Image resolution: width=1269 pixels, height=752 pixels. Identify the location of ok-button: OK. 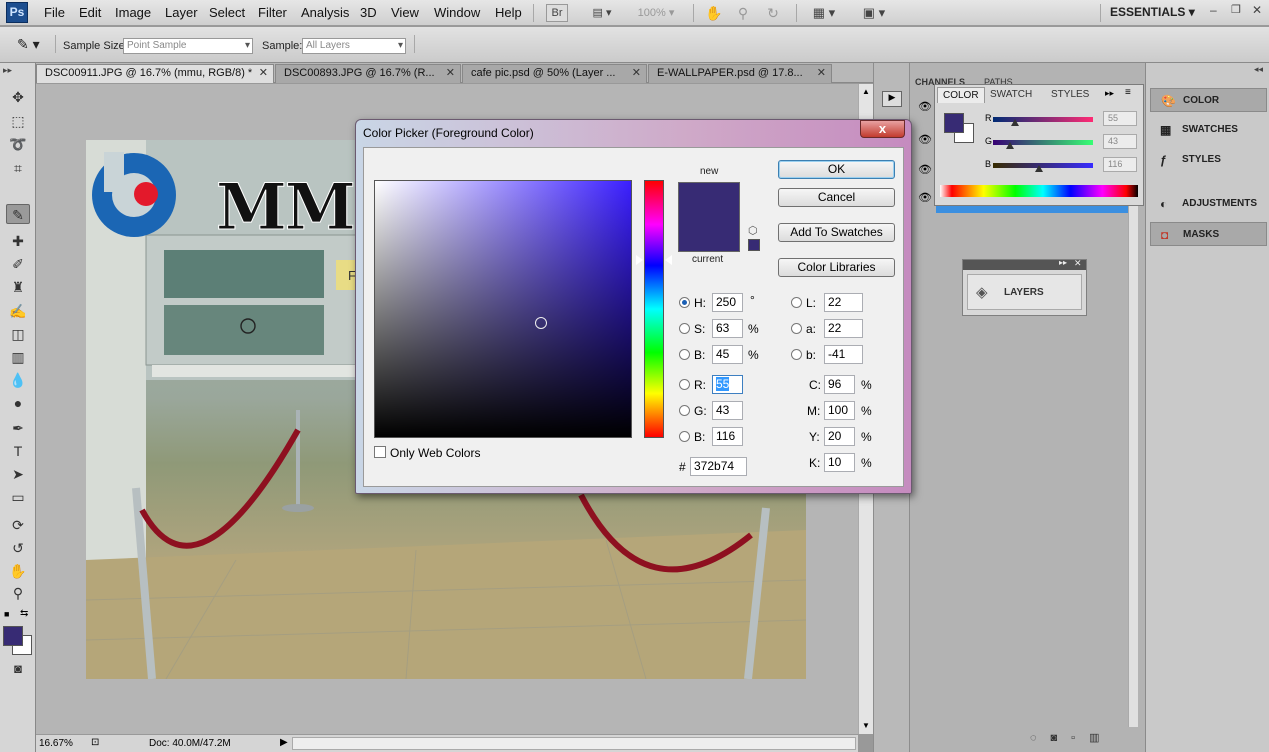
(836, 169).